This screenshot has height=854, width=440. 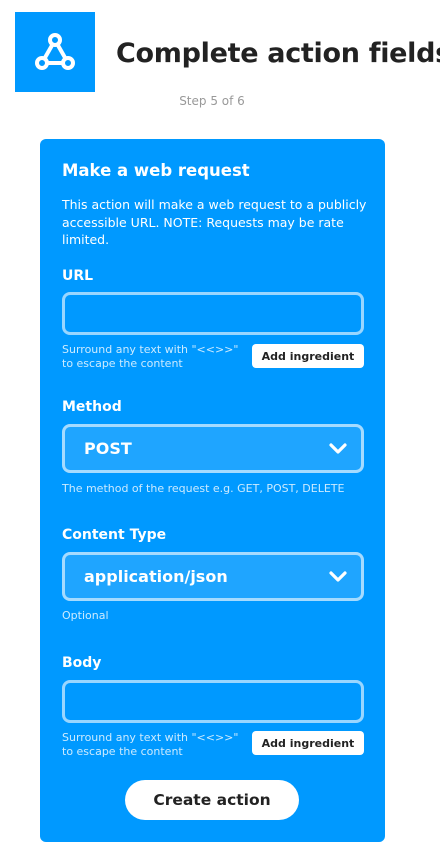 I want to click on action-title: Make a web request, so click(x=156, y=170).